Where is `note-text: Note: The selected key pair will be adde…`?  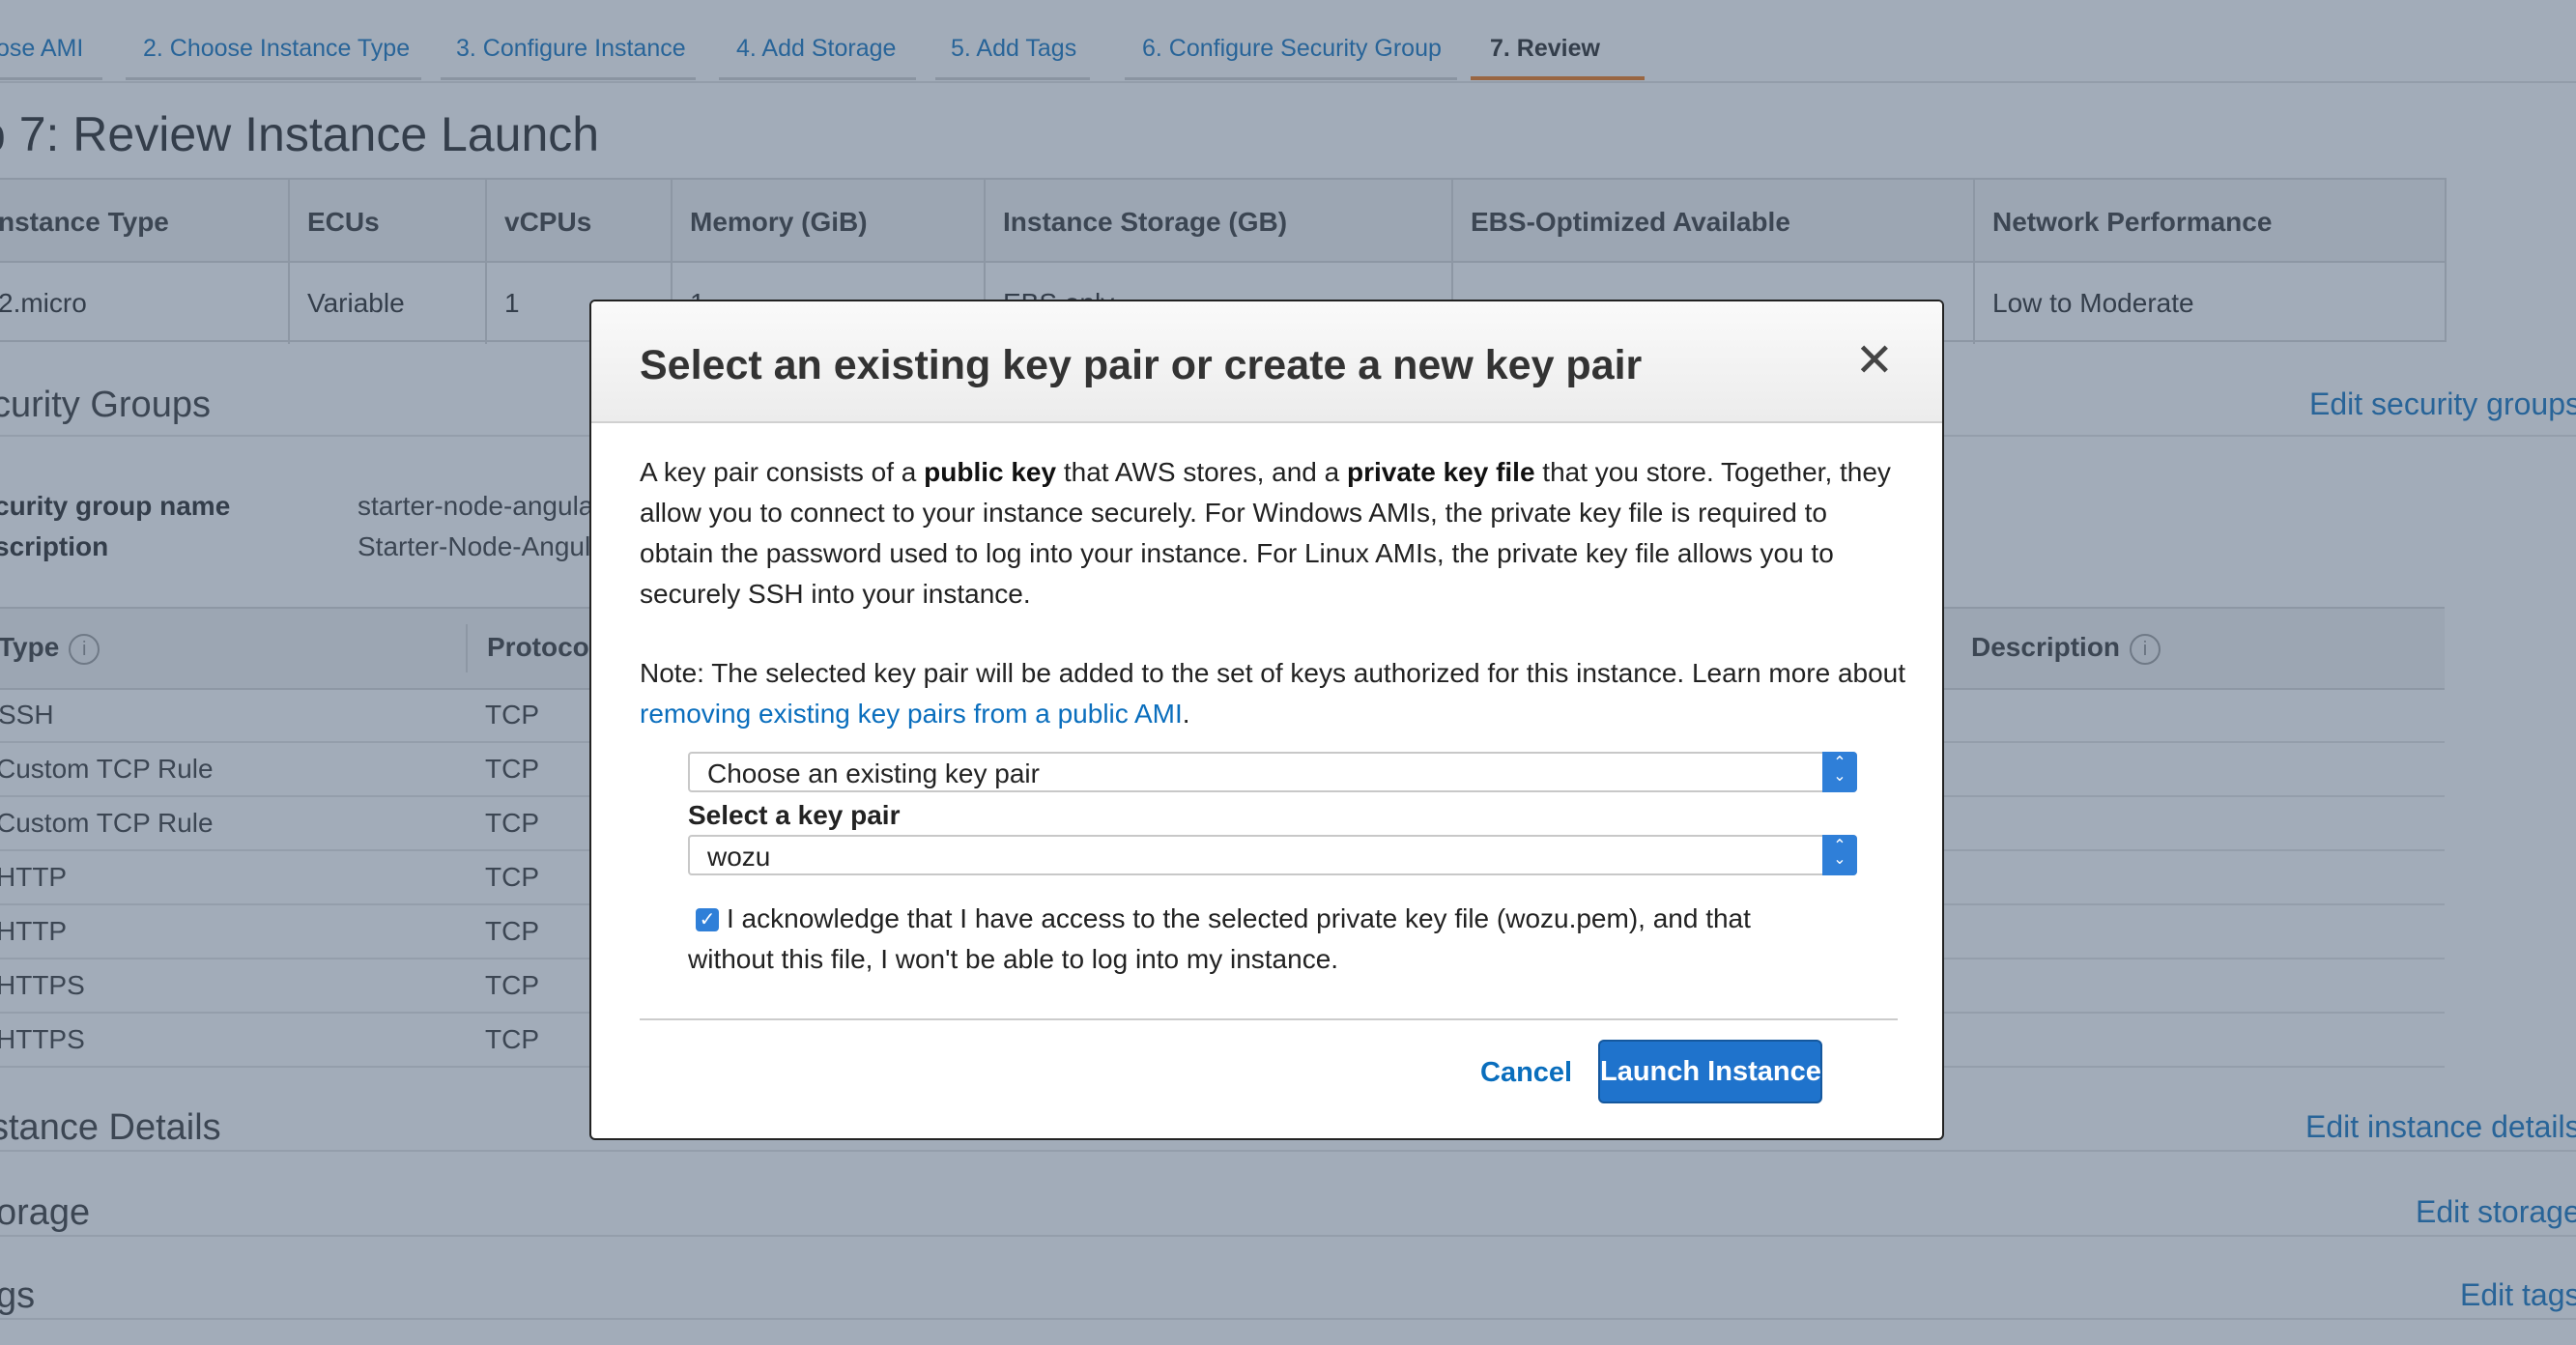
note-text: Note: The selected key pair will be adde… is located at coordinates (1273, 693).